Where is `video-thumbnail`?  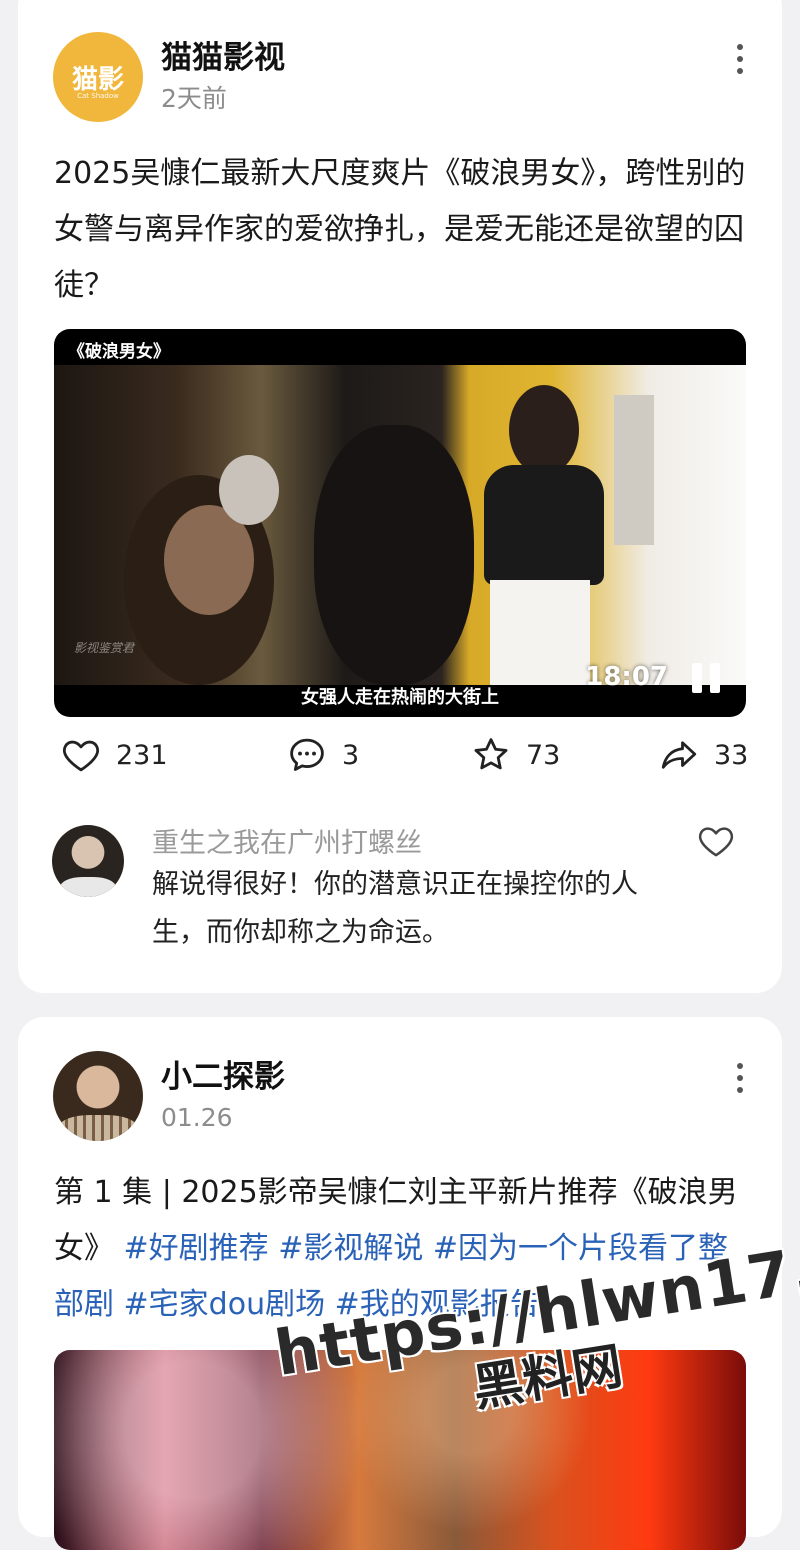
video-thumbnail is located at coordinates (400, 1450).